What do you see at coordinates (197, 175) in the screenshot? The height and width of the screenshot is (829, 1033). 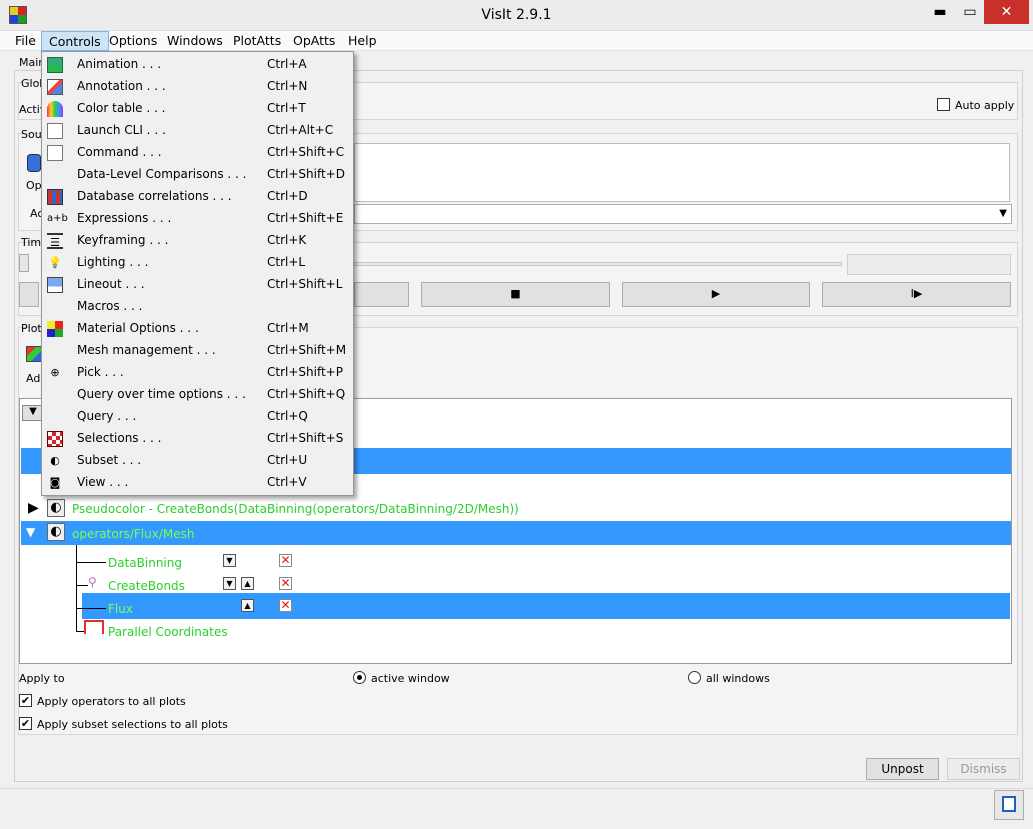 I see `controls-menu-item: Data-Level Comparisons . . . Ctrl+Shift+D` at bounding box center [197, 175].